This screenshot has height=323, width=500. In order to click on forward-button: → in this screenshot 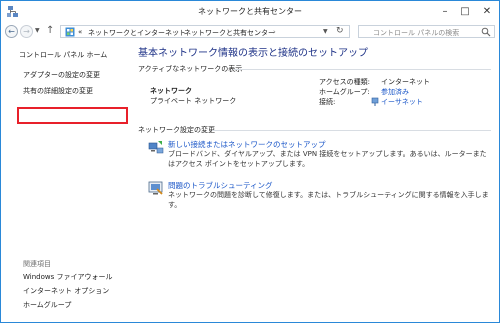, I will do `click(26, 31)`.